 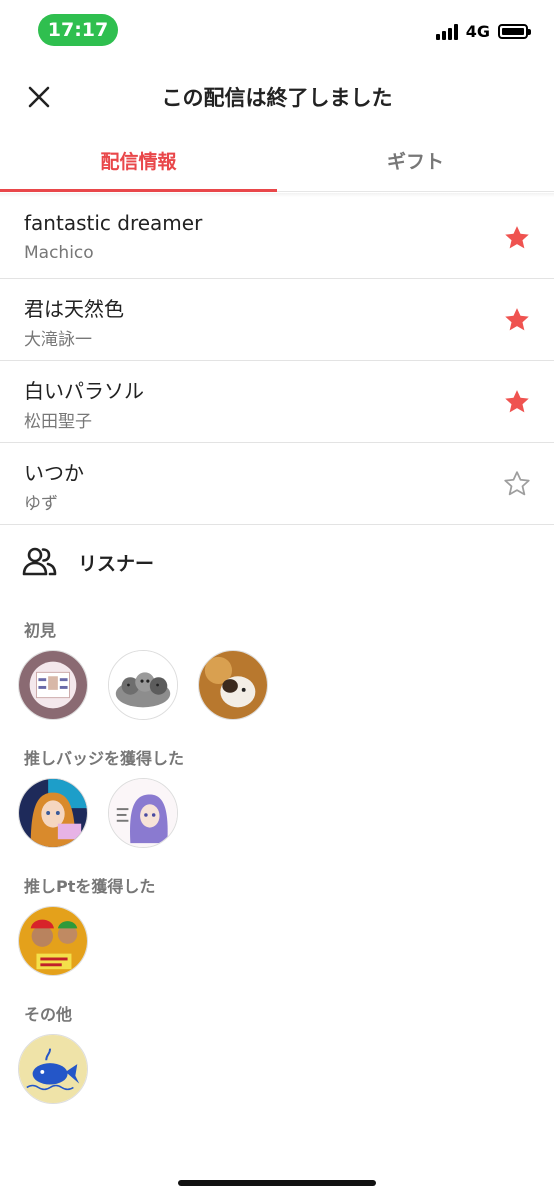 What do you see at coordinates (277, 238) in the screenshot?
I see `song-item: fantastic dreamer Machico` at bounding box center [277, 238].